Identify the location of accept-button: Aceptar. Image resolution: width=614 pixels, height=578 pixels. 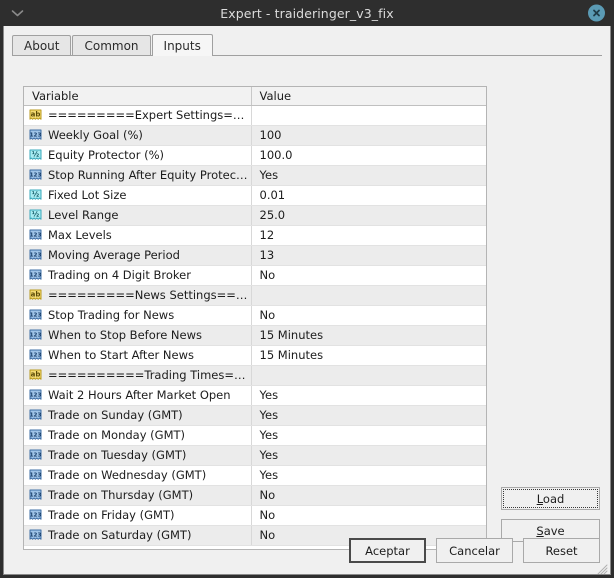
(387, 550).